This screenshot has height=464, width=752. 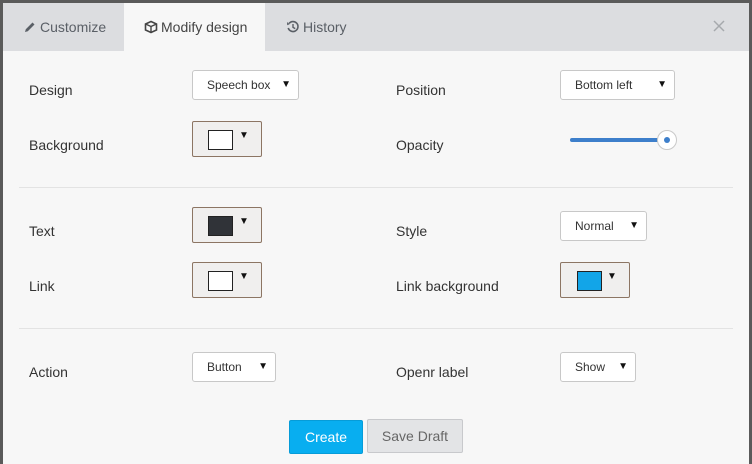 I want to click on design-label: Design, so click(x=51, y=90).